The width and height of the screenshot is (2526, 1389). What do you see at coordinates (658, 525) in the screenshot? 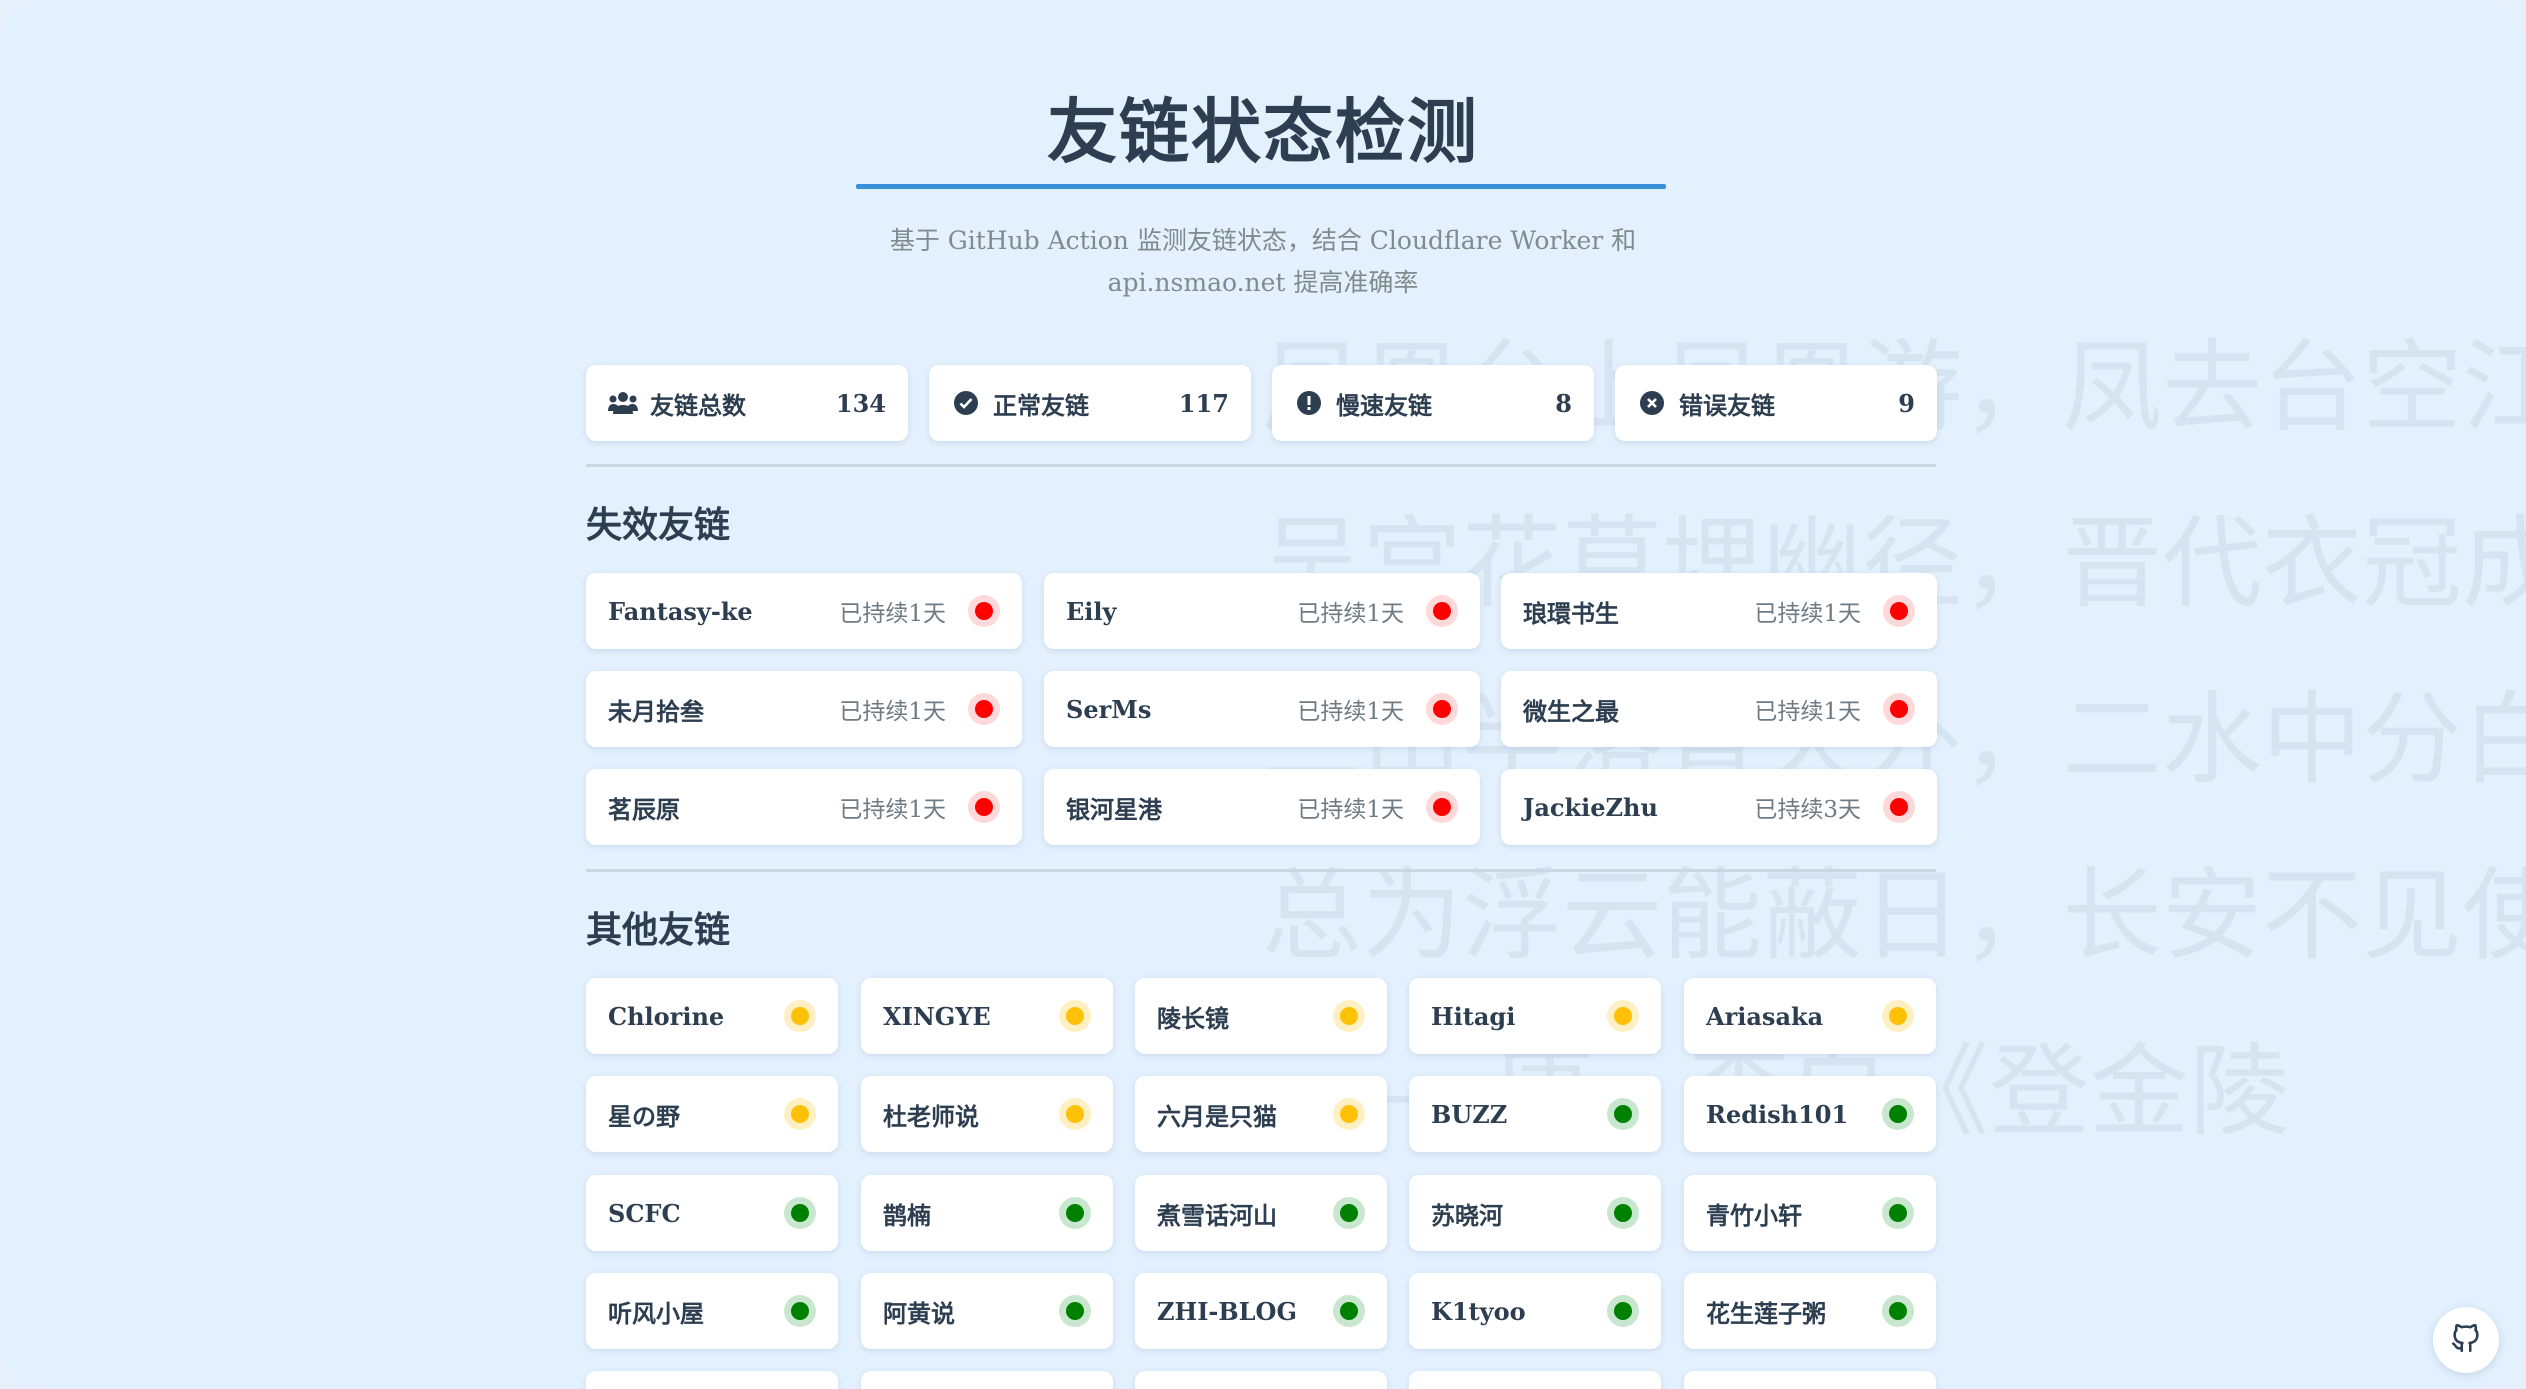
I see `failed-section-title: 失效友链` at bounding box center [658, 525].